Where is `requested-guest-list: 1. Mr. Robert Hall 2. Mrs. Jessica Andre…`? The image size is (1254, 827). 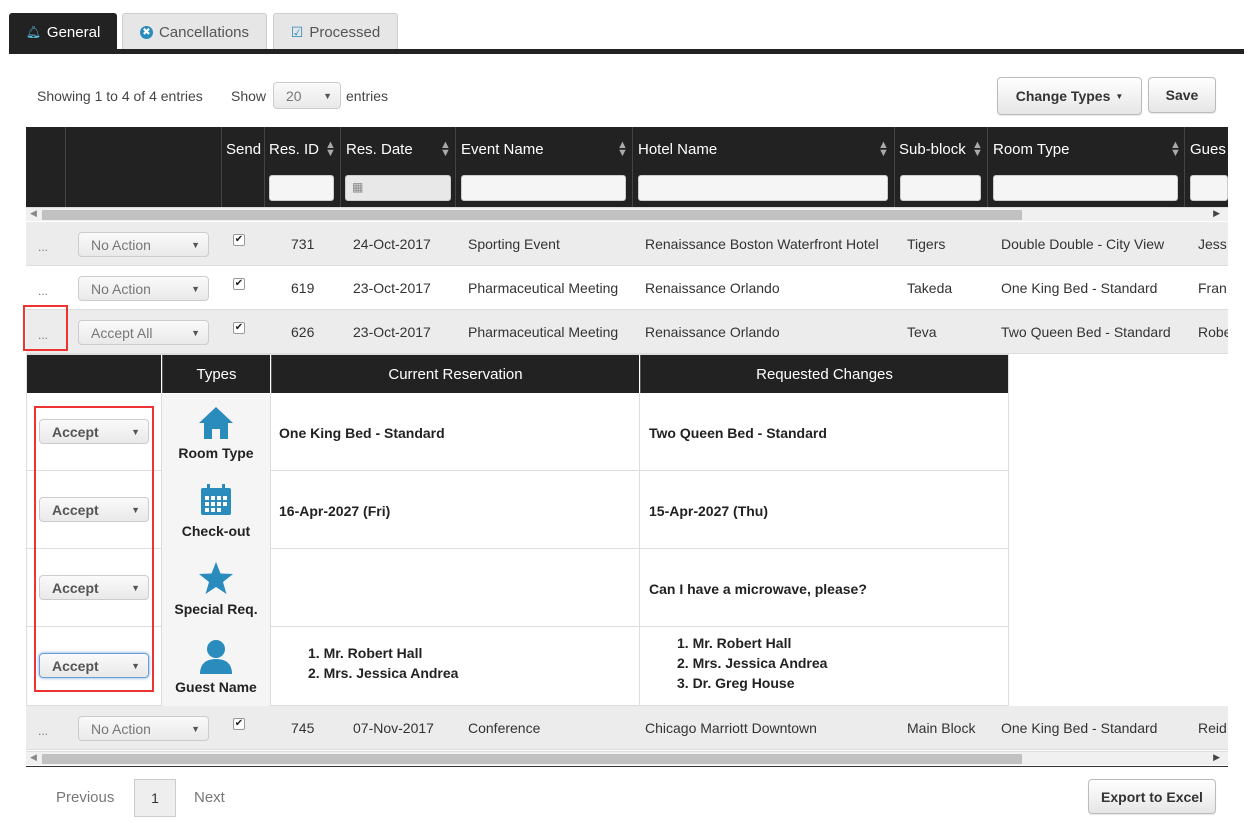
requested-guest-list: 1. Mr. Robert Hall 2. Mrs. Jessica Andre… is located at coordinates (752, 663).